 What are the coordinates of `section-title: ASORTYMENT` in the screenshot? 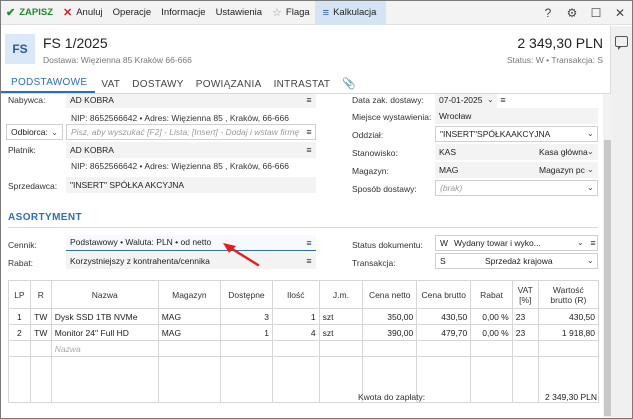 It's located at (45, 217).